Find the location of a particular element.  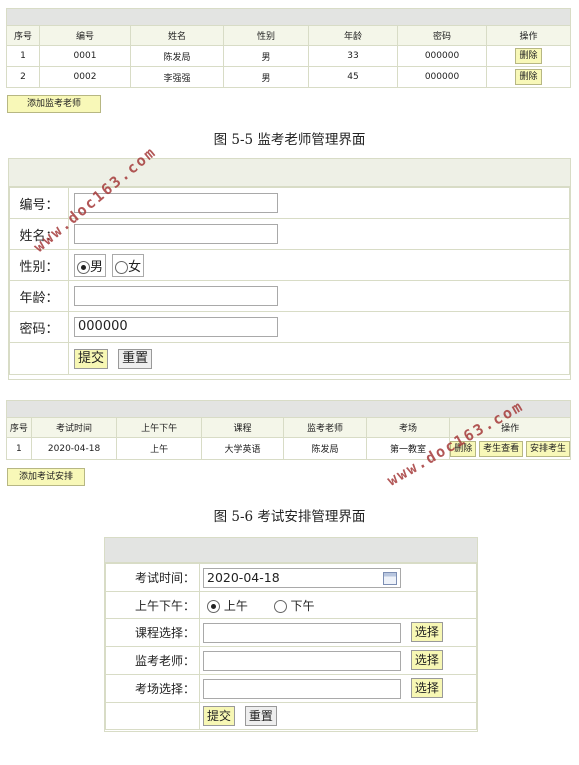

cell-teacher: 陈发局 is located at coordinates (325, 448).